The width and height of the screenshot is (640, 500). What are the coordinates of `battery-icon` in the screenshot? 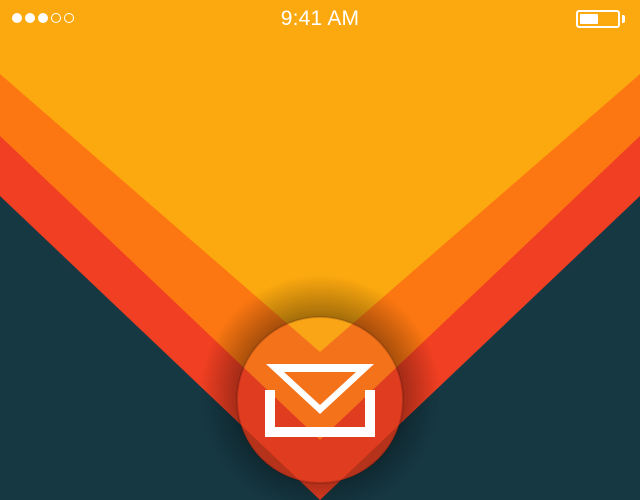 It's located at (602, 20).